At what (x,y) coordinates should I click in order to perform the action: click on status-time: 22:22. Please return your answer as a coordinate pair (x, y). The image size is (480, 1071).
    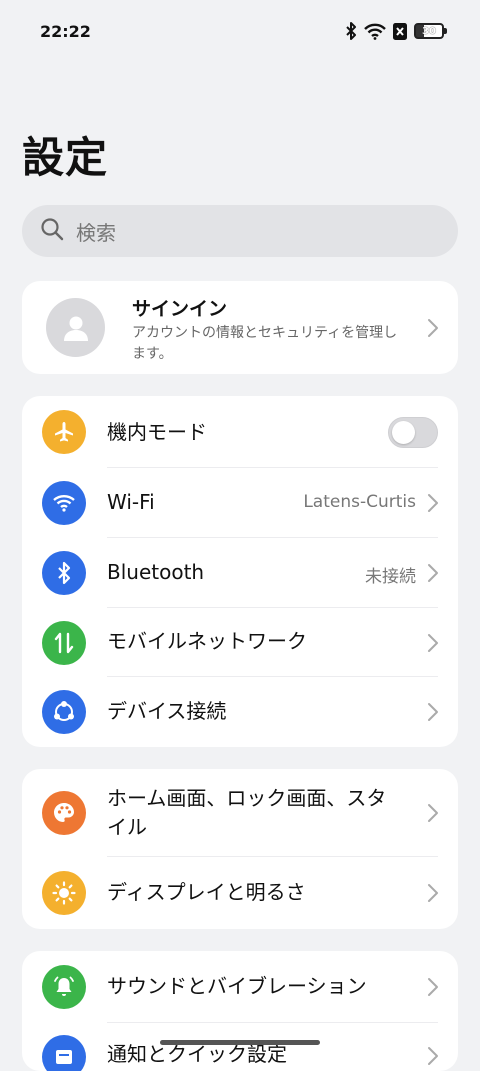
    Looking at the image, I should click on (65, 31).